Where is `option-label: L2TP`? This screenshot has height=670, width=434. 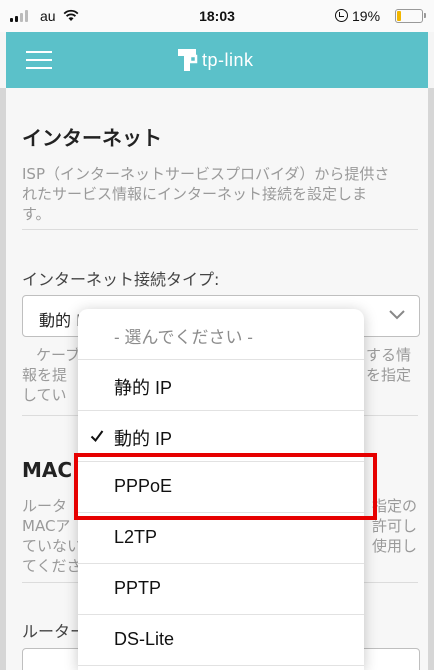
option-label: L2TP is located at coordinates (136, 537).